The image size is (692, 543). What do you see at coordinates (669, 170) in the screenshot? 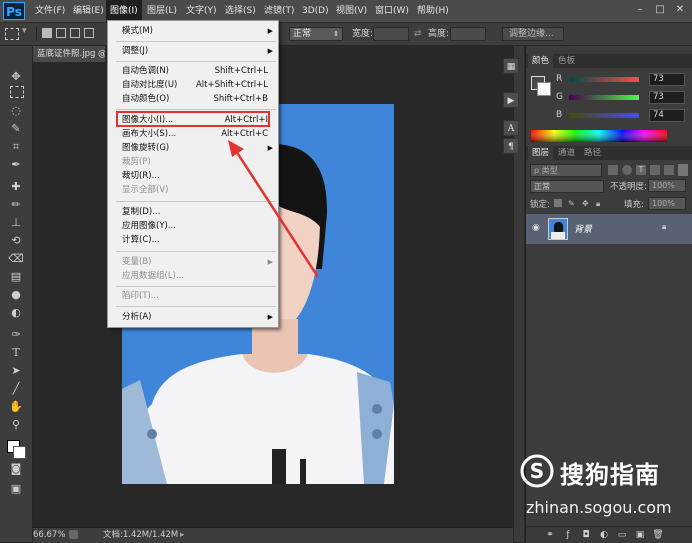
I see `filter-smart-icon` at bounding box center [669, 170].